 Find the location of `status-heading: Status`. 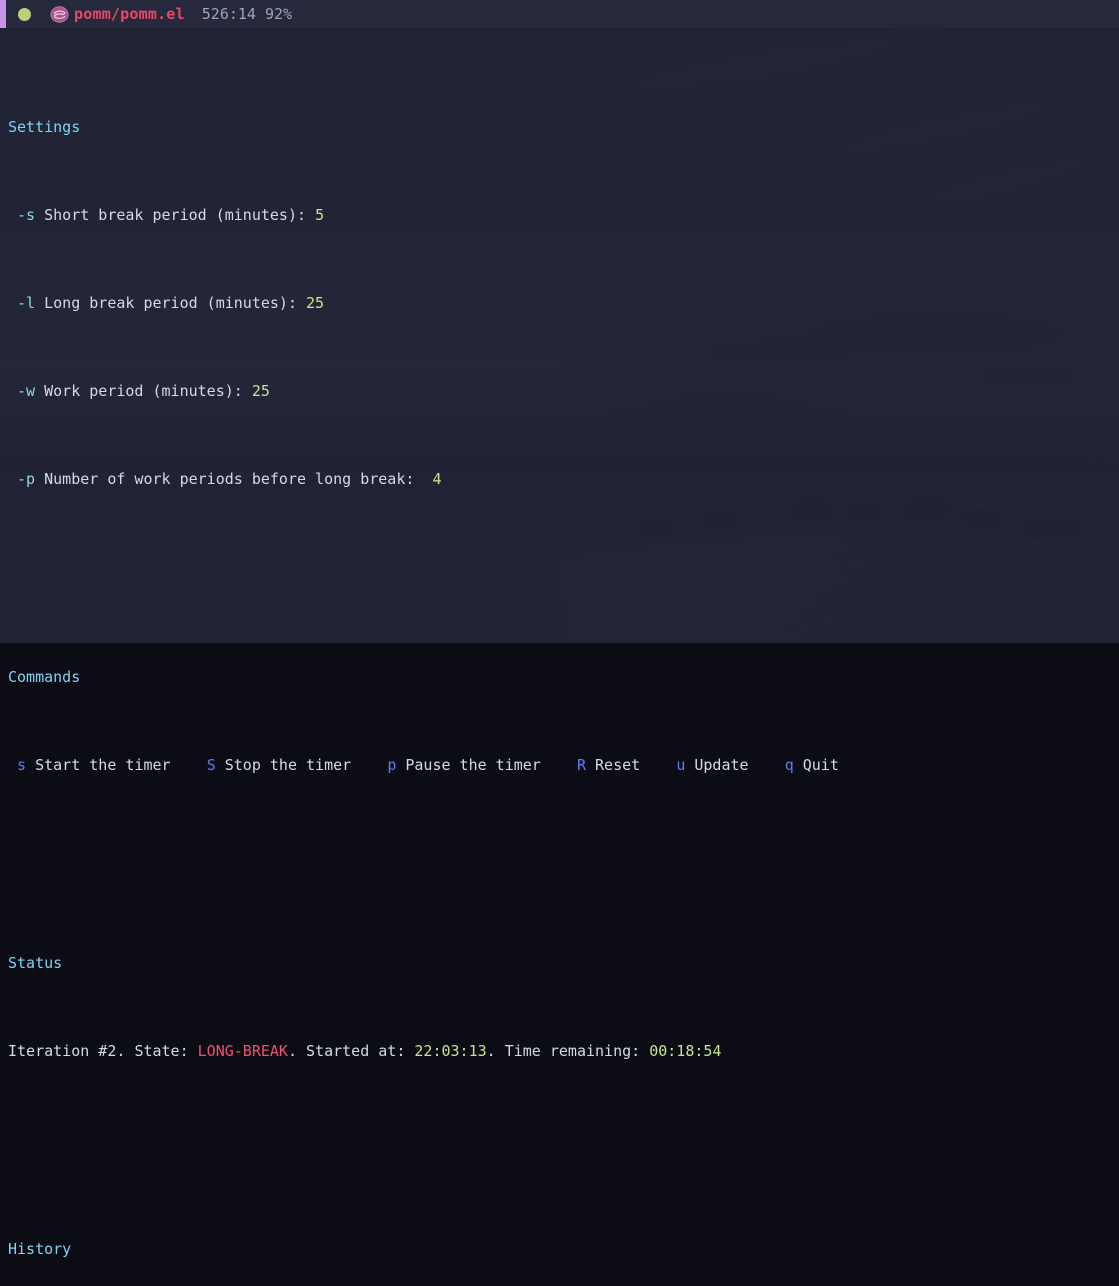

status-heading: Status is located at coordinates (559, 963).